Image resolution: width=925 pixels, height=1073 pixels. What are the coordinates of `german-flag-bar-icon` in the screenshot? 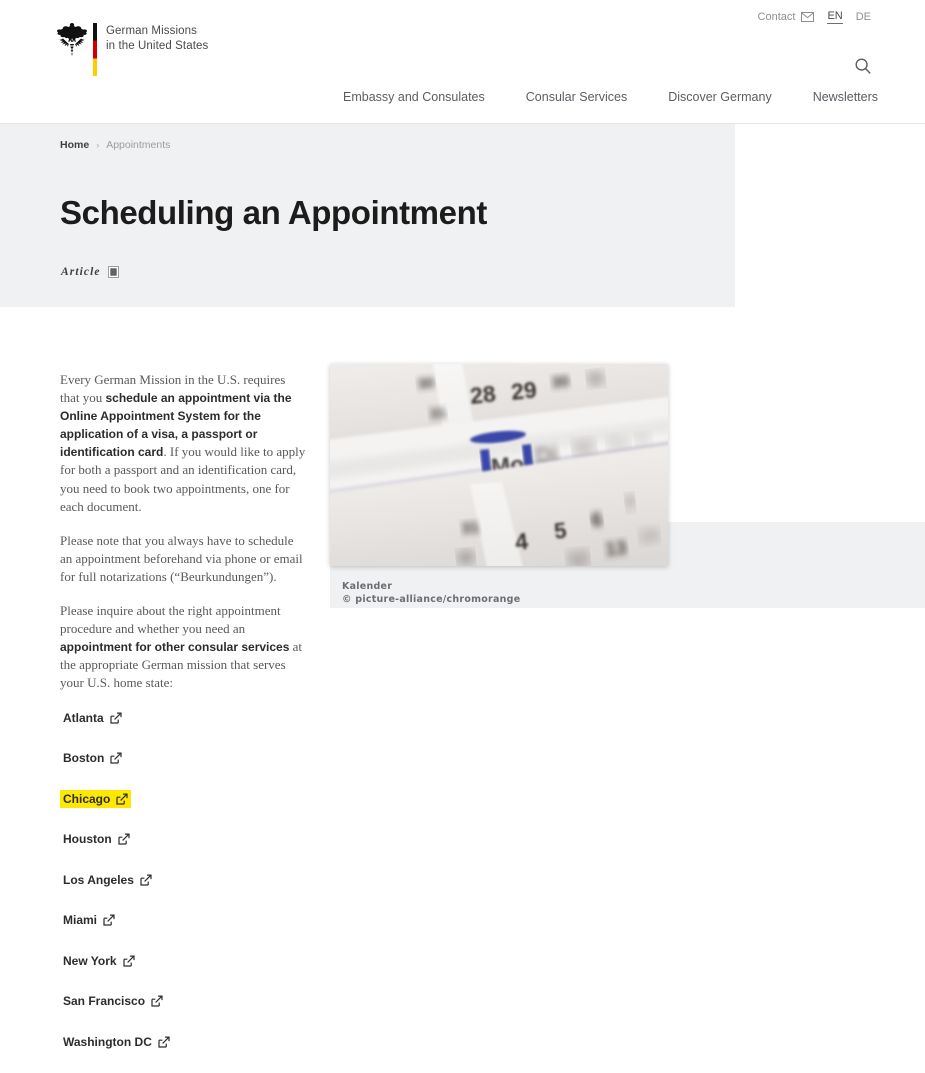 It's located at (95, 49).